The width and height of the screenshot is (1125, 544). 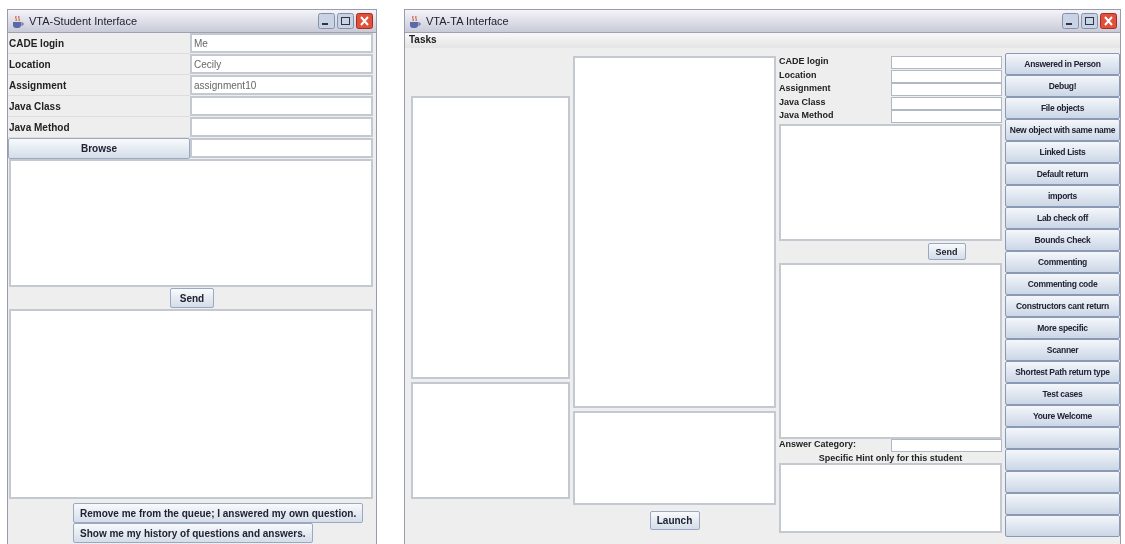 I want to click on window-title: VTA-Student Interface, so click(x=83, y=21).